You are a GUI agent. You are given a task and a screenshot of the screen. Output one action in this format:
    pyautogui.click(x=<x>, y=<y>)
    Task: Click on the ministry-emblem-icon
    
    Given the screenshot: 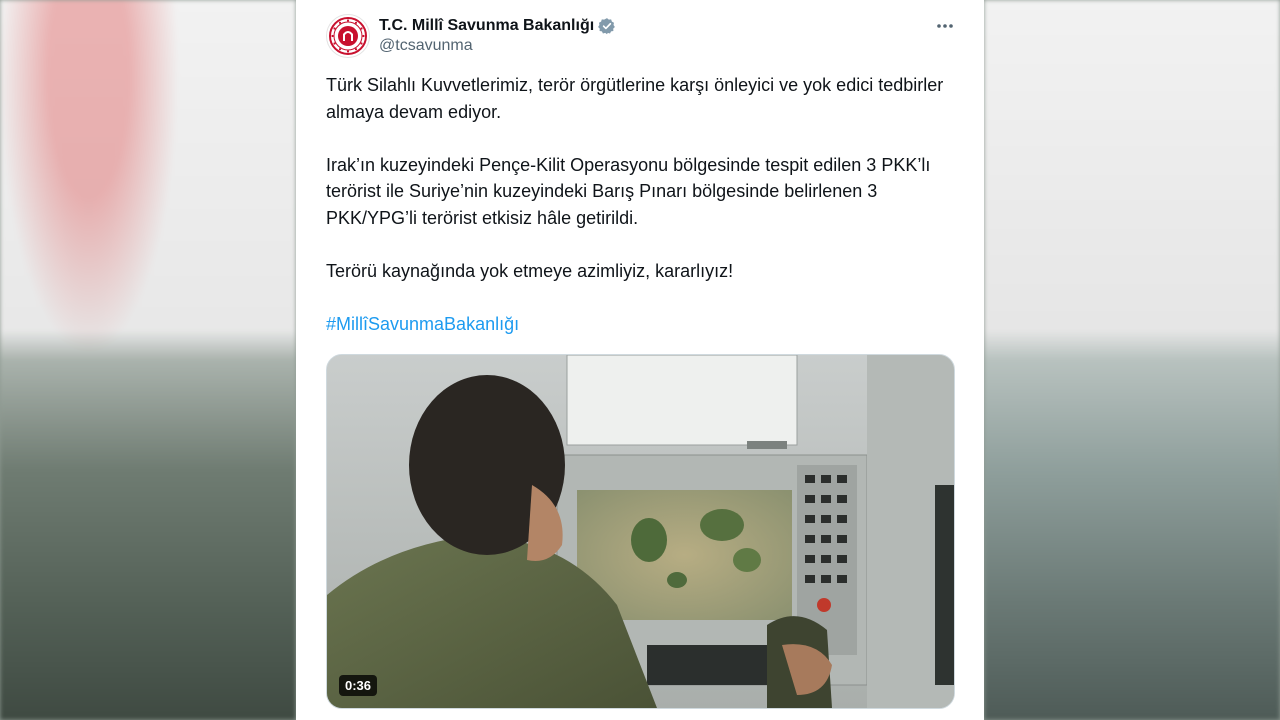 What is the action you would take?
    pyautogui.click(x=348, y=36)
    